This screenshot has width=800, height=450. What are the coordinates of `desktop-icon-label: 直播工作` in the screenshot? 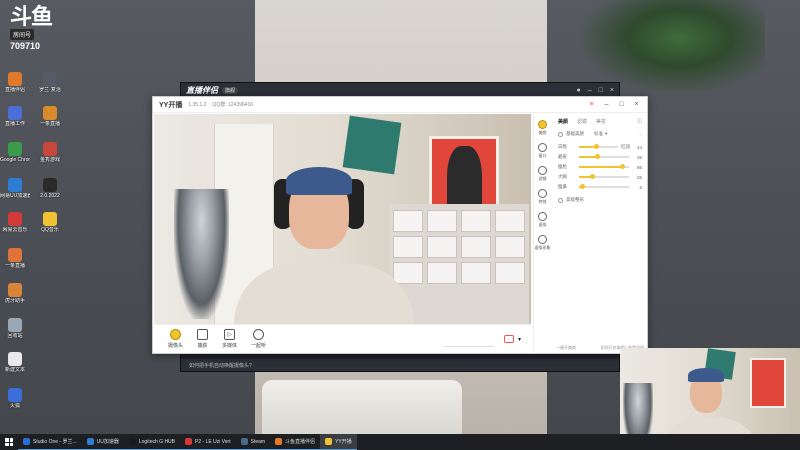 It's located at (14, 124).